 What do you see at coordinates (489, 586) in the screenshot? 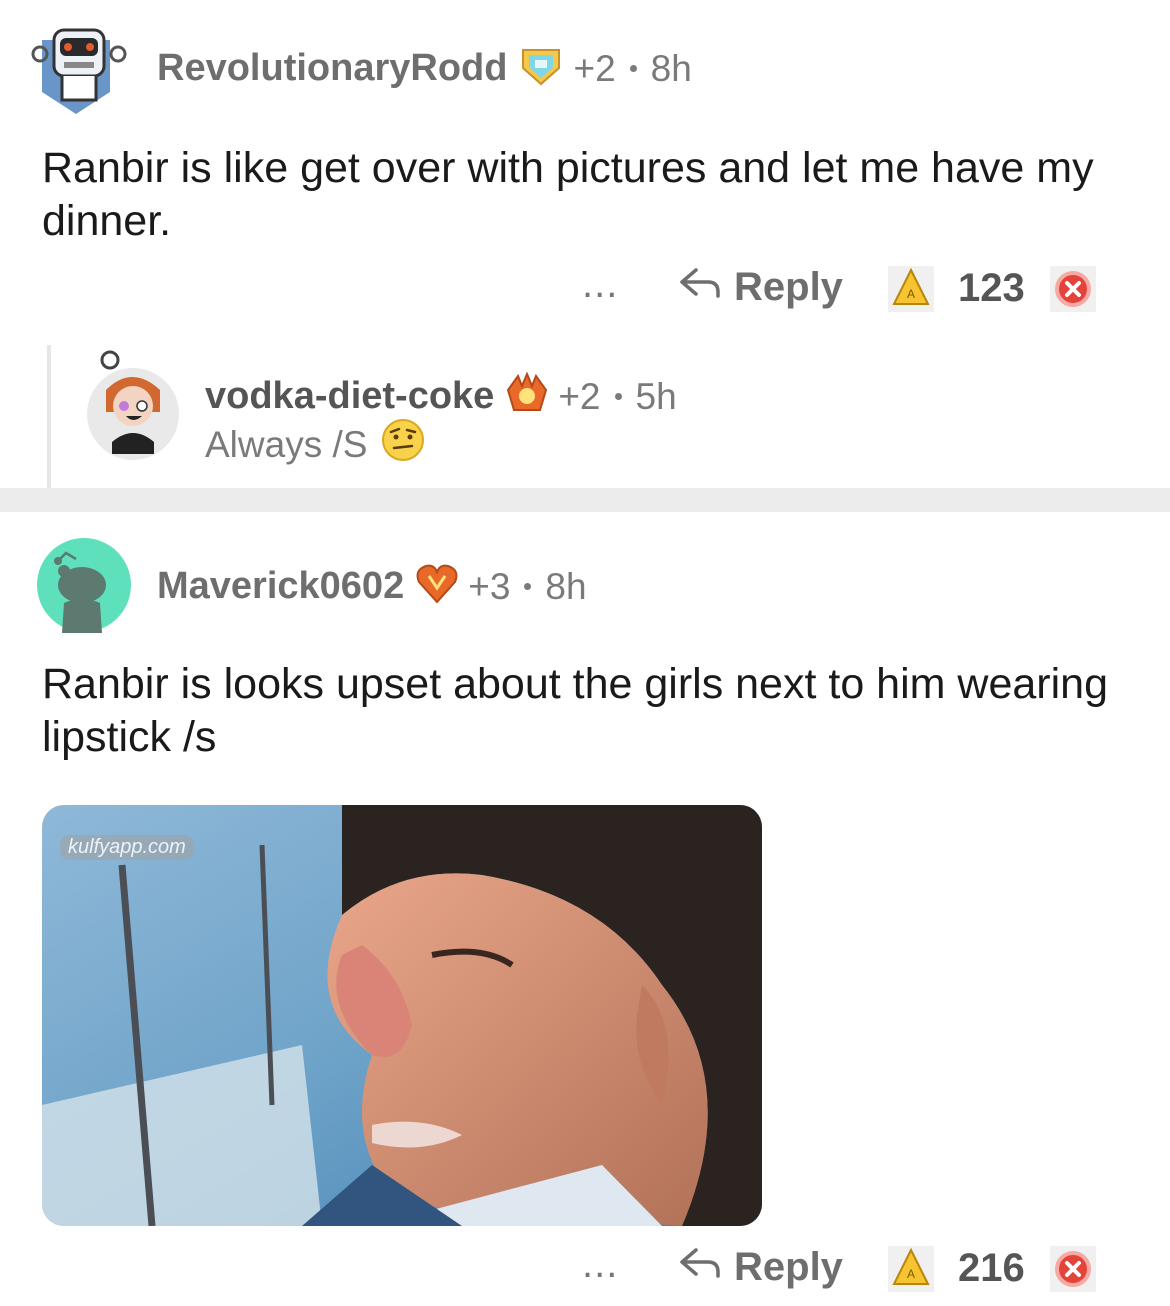
I see `award-count: +3` at bounding box center [489, 586].